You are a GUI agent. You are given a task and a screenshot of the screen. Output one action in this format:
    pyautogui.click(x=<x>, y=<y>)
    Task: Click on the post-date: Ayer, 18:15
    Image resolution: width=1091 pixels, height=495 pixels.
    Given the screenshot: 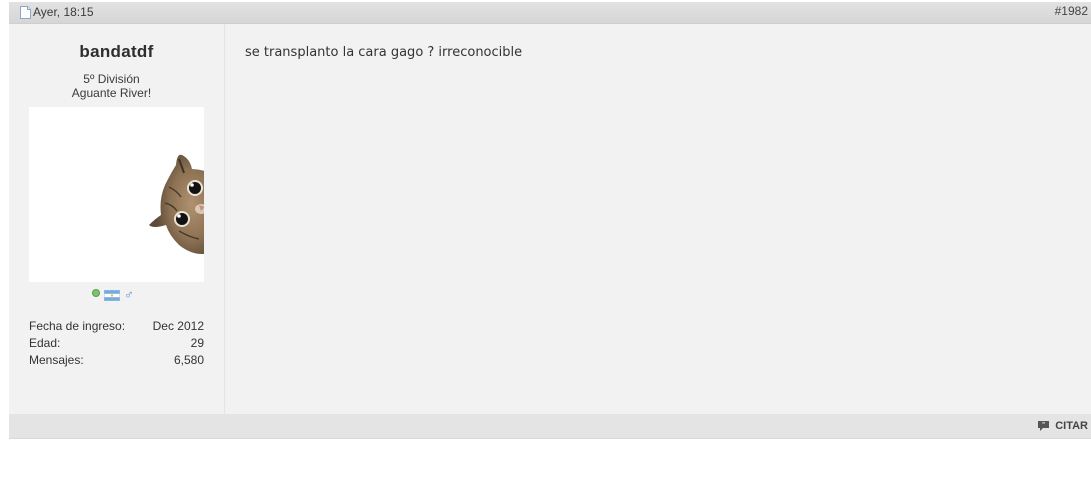 What is the action you would take?
    pyautogui.click(x=63, y=12)
    